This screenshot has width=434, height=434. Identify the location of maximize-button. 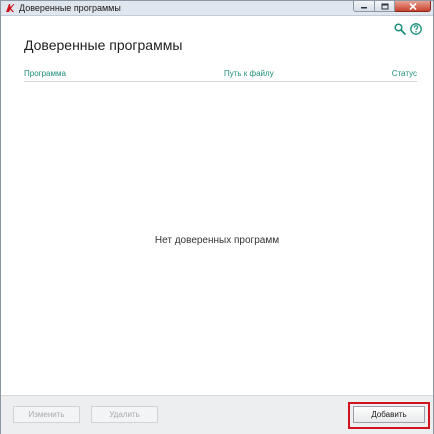
(385, 6).